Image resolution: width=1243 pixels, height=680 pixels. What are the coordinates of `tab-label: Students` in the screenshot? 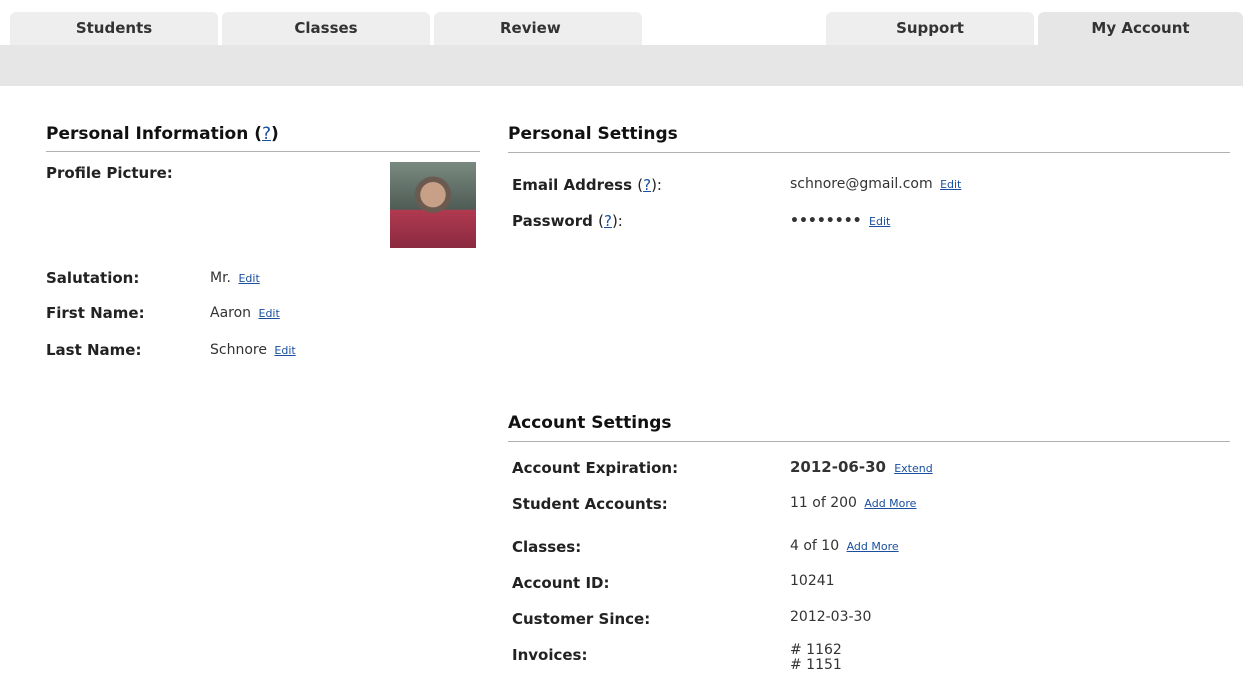 It's located at (114, 28).